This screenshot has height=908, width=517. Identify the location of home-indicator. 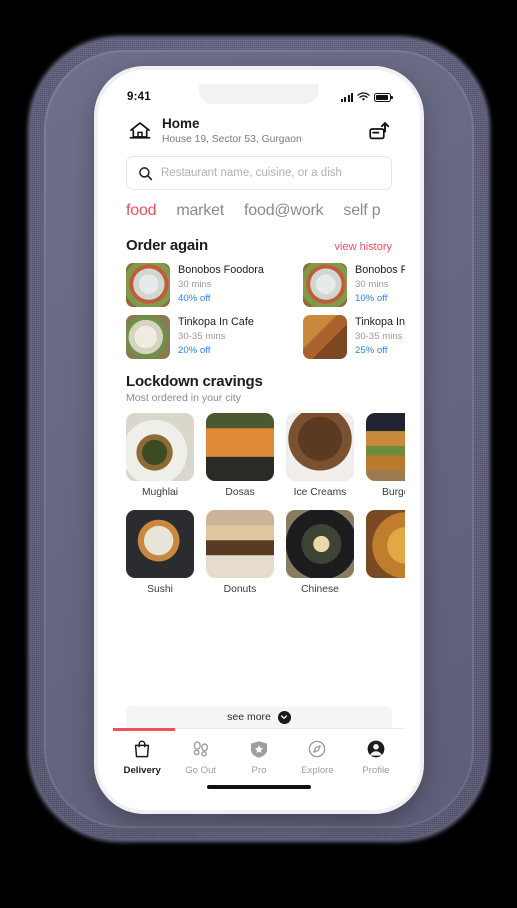
(259, 786).